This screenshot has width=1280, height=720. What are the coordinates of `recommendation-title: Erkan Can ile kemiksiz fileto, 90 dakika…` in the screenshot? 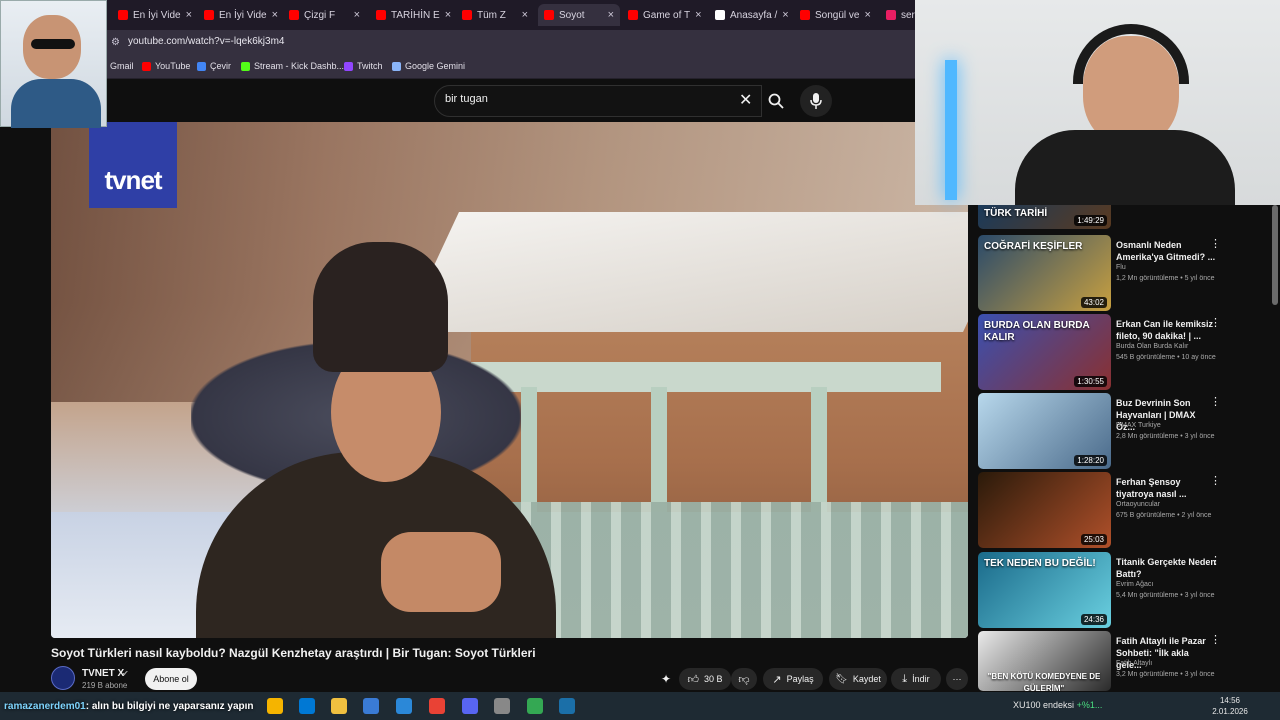 It's located at (1166, 330).